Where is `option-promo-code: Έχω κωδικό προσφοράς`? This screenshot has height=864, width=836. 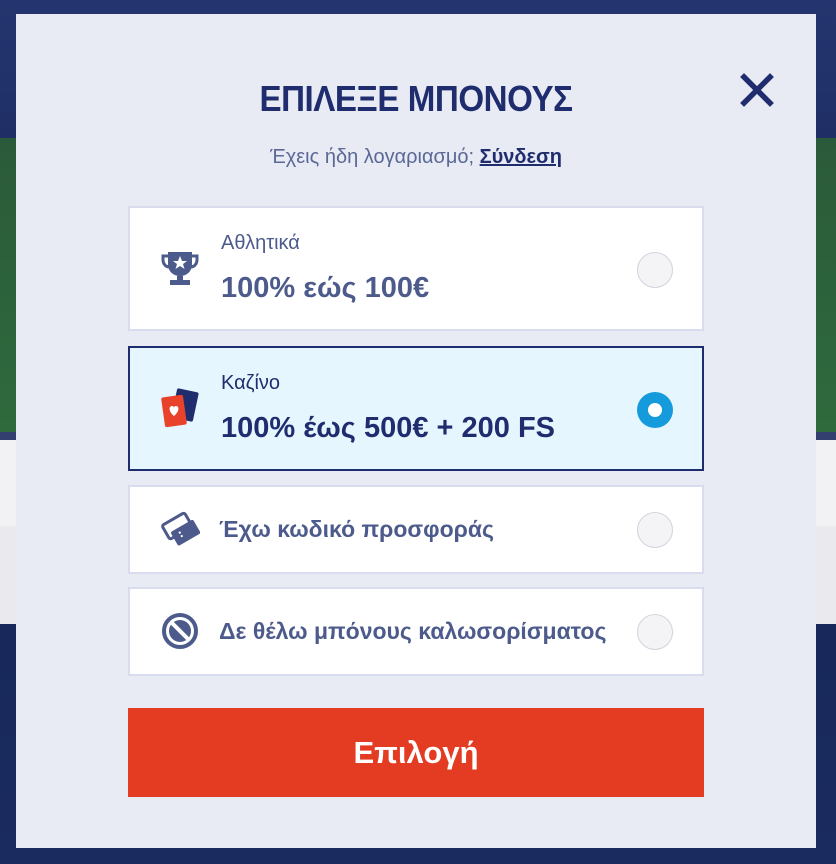
option-promo-code: Έχω κωδικό προσφοράς is located at coordinates (416, 529).